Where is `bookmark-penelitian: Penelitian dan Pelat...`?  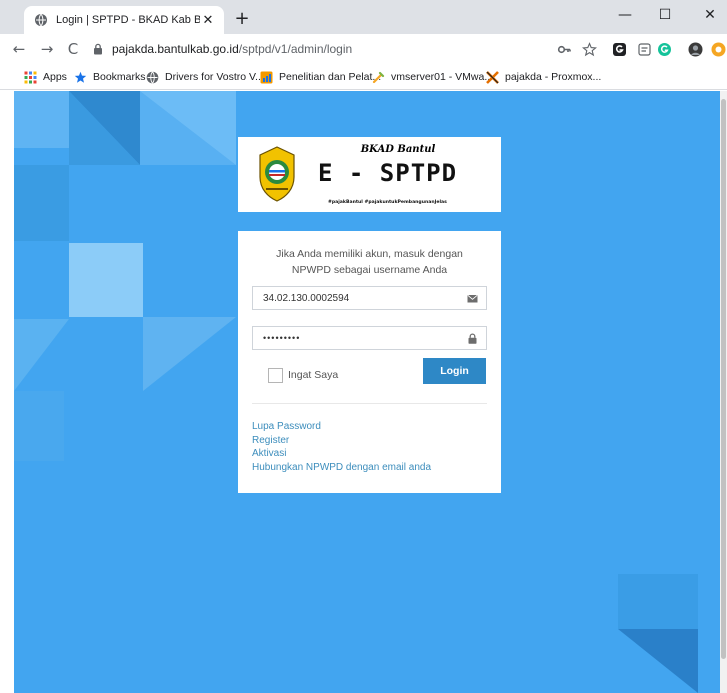 bookmark-penelitian: Penelitian dan Pelat... is located at coordinates (320, 77).